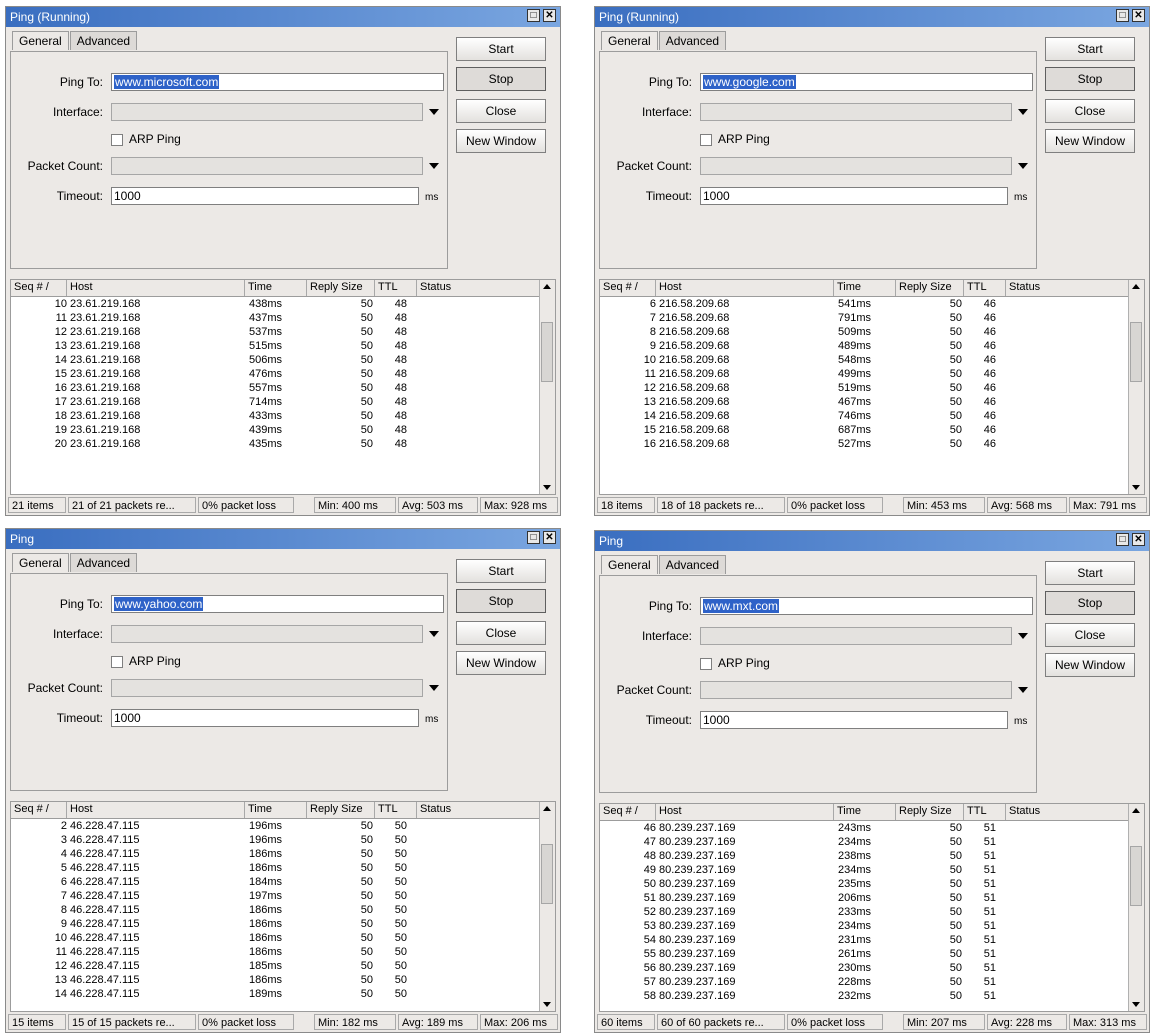 This screenshot has width=1154, height=1036. What do you see at coordinates (1090, 111) in the screenshot?
I see `close-button: Close` at bounding box center [1090, 111].